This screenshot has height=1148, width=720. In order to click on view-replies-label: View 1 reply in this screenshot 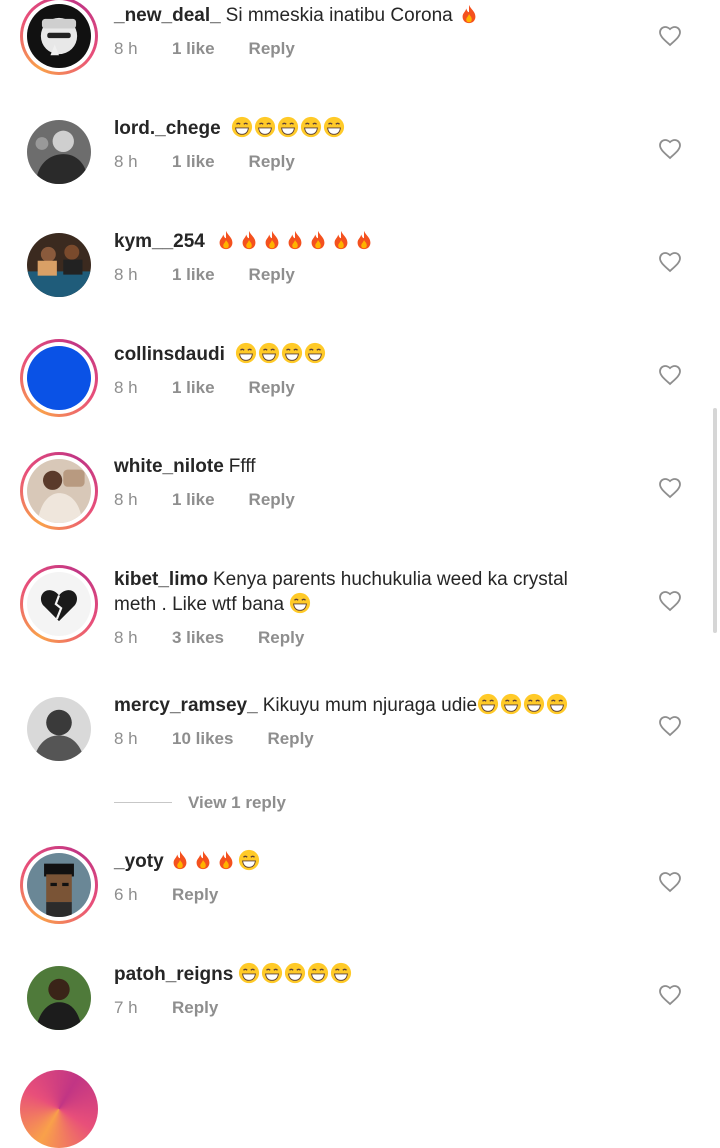, I will do `click(237, 803)`.